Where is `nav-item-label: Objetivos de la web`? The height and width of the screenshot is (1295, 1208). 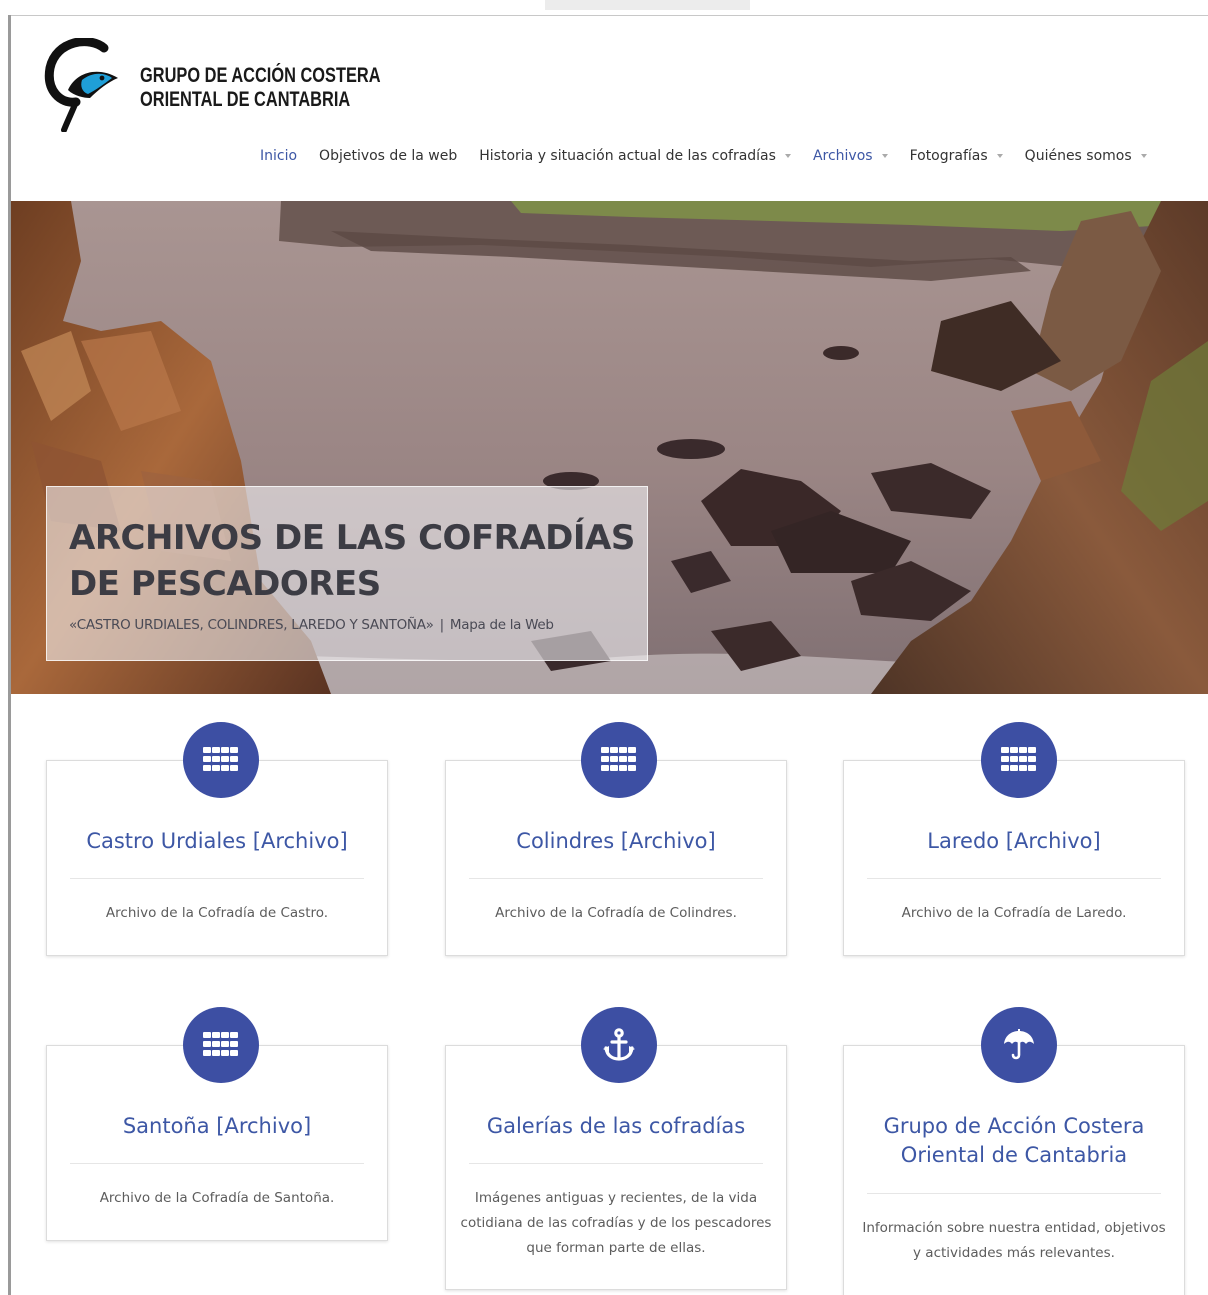
nav-item-label: Objetivos de la web is located at coordinates (388, 156).